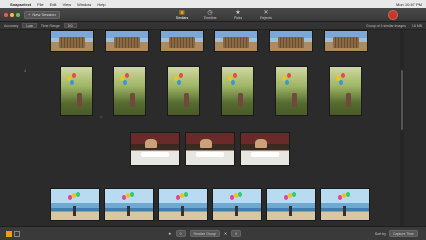 The height and width of the screenshot is (240, 426). What do you see at coordinates (70, 25) in the screenshot?
I see `time-range-select: 0:0` at bounding box center [70, 25].